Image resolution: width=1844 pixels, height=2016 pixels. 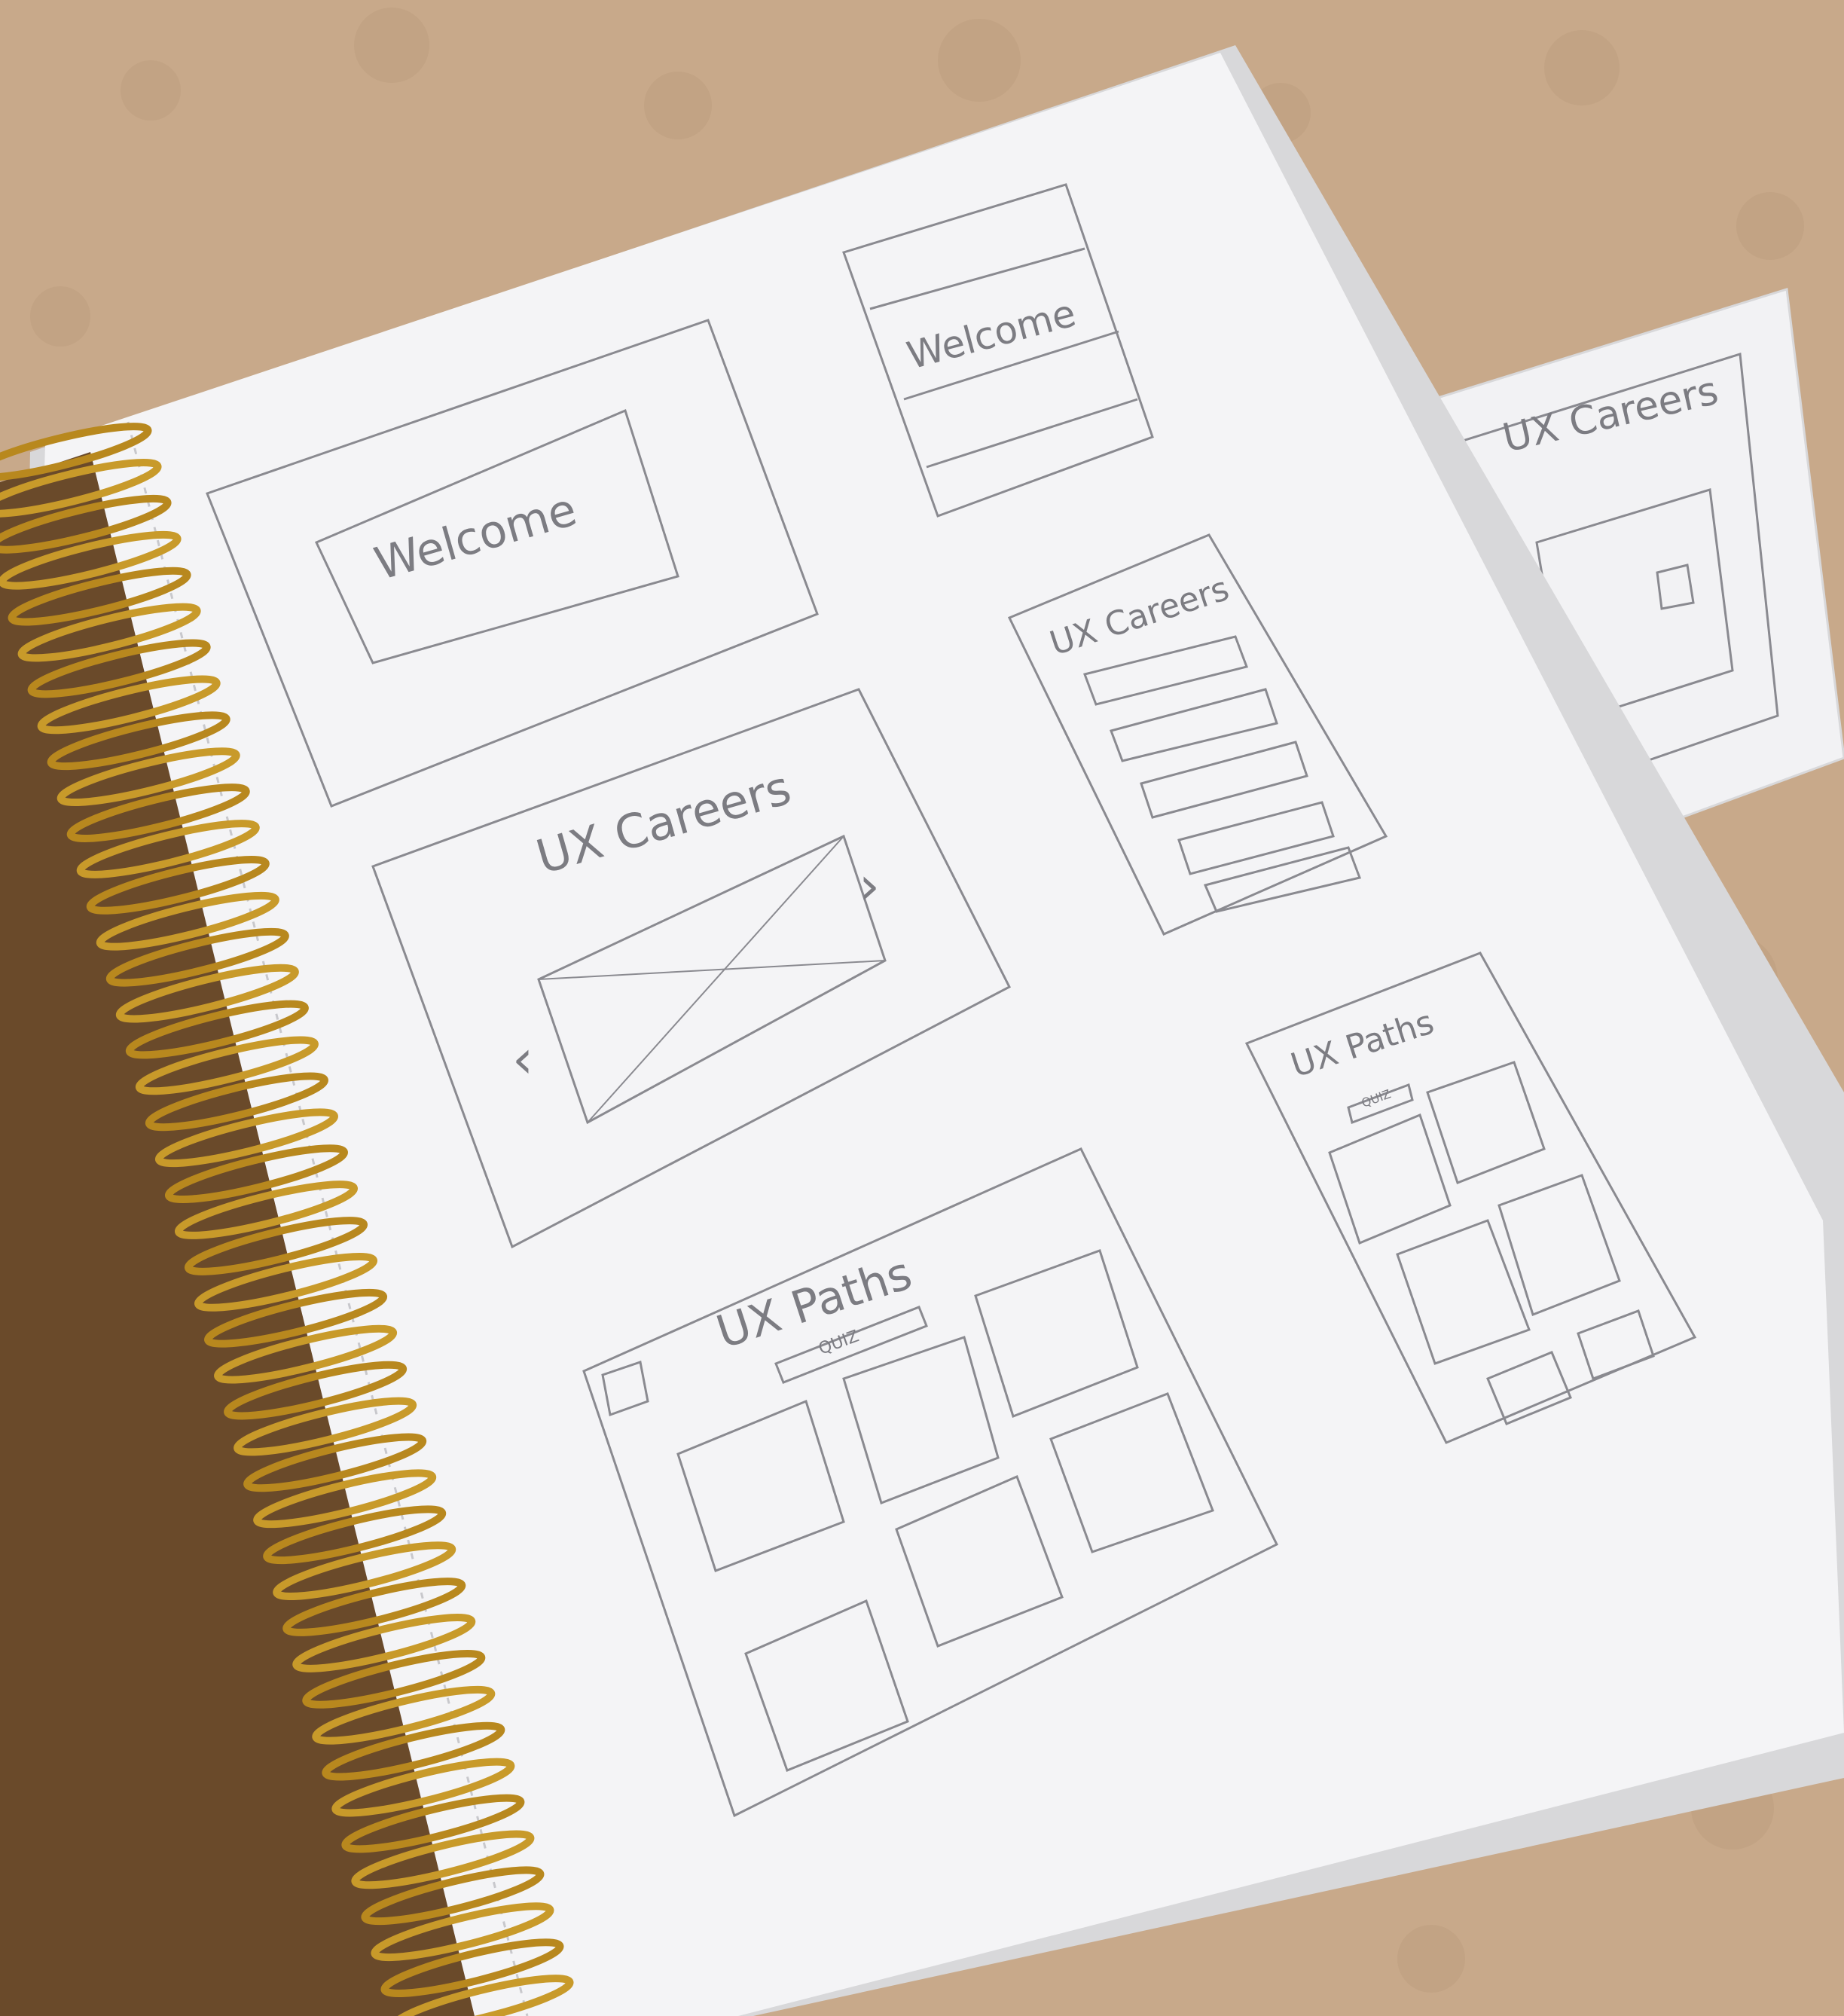 What do you see at coordinates (522, 1059) in the screenshot?
I see `chevron-left-icon: ‹` at bounding box center [522, 1059].